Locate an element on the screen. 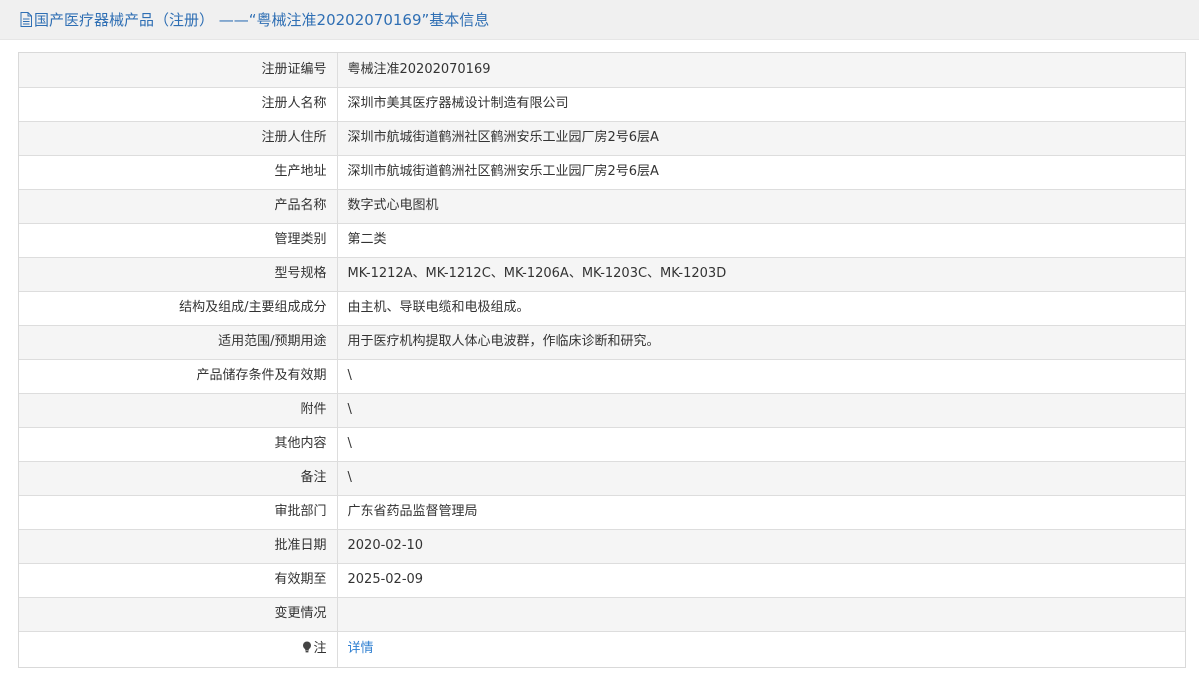 The height and width of the screenshot is (686, 1199). note-label-cell: 注 is located at coordinates (178, 649).